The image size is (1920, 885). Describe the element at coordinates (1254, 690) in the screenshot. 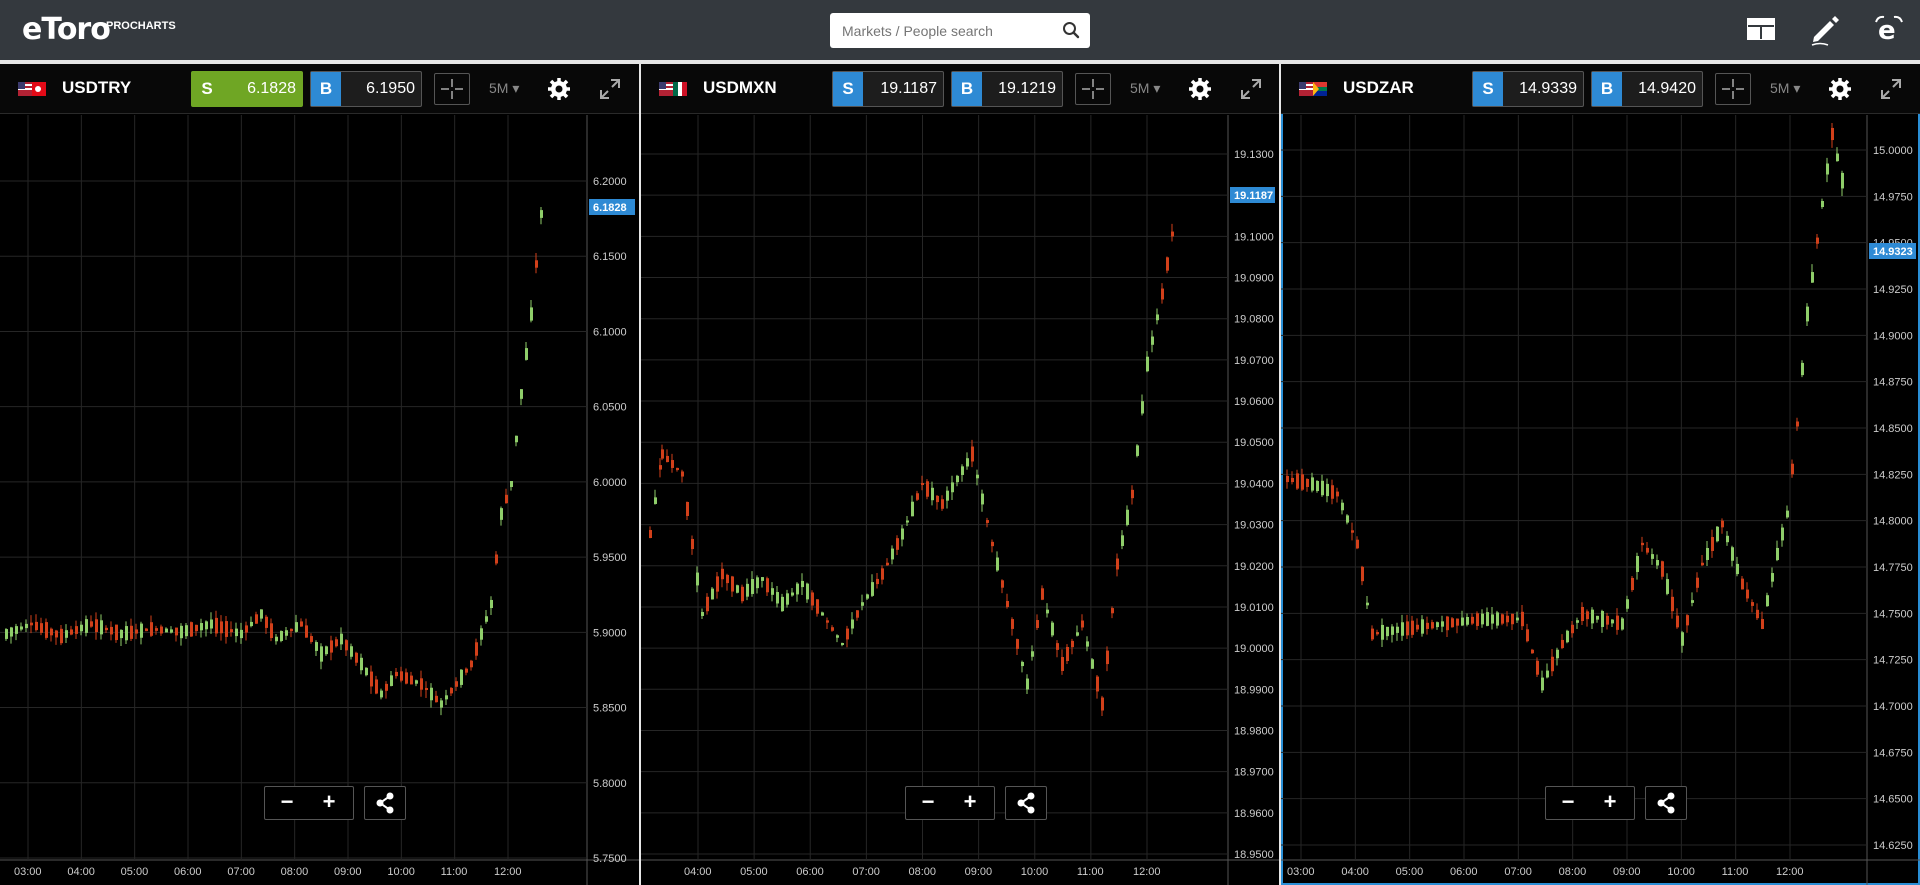

I see `price-axis-label: 18.9900` at that location.